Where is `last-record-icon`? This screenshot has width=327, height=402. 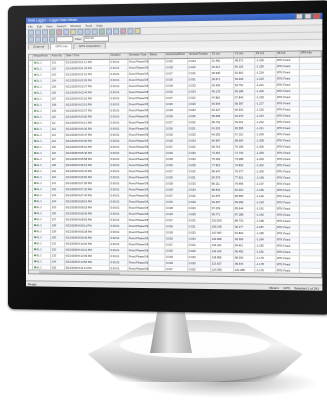
last-record-icon is located at coordinates (52, 39).